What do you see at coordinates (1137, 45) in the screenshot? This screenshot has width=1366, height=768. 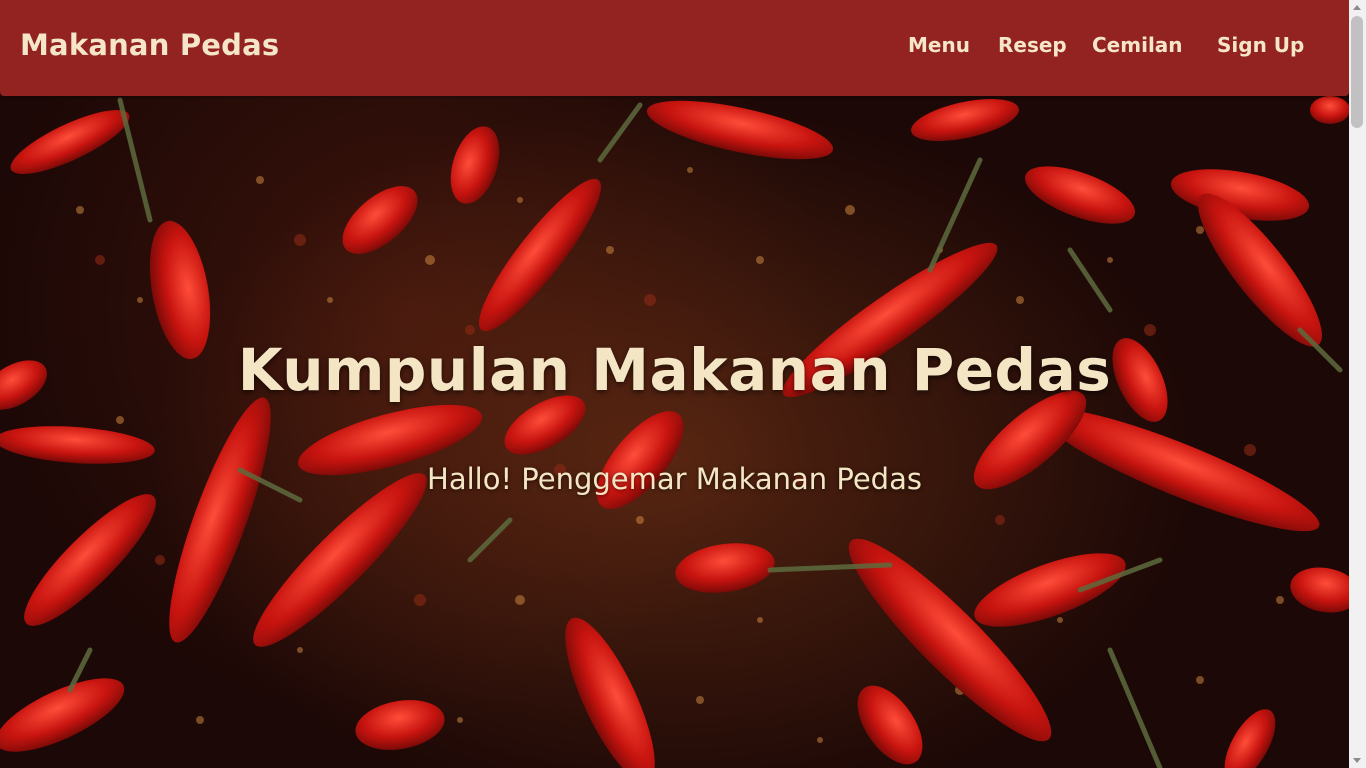 I see `nav-link-cemilan: Cemilan` at bounding box center [1137, 45].